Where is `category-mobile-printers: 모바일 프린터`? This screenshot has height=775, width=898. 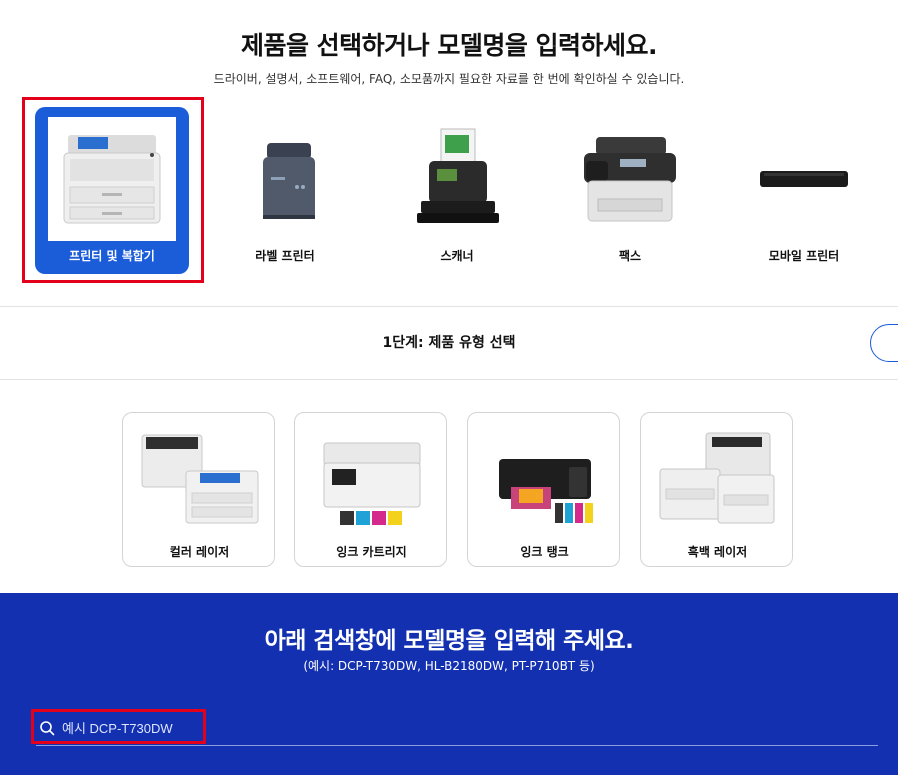
category-mobile-printers: 모바일 프린터 is located at coordinates (804, 190).